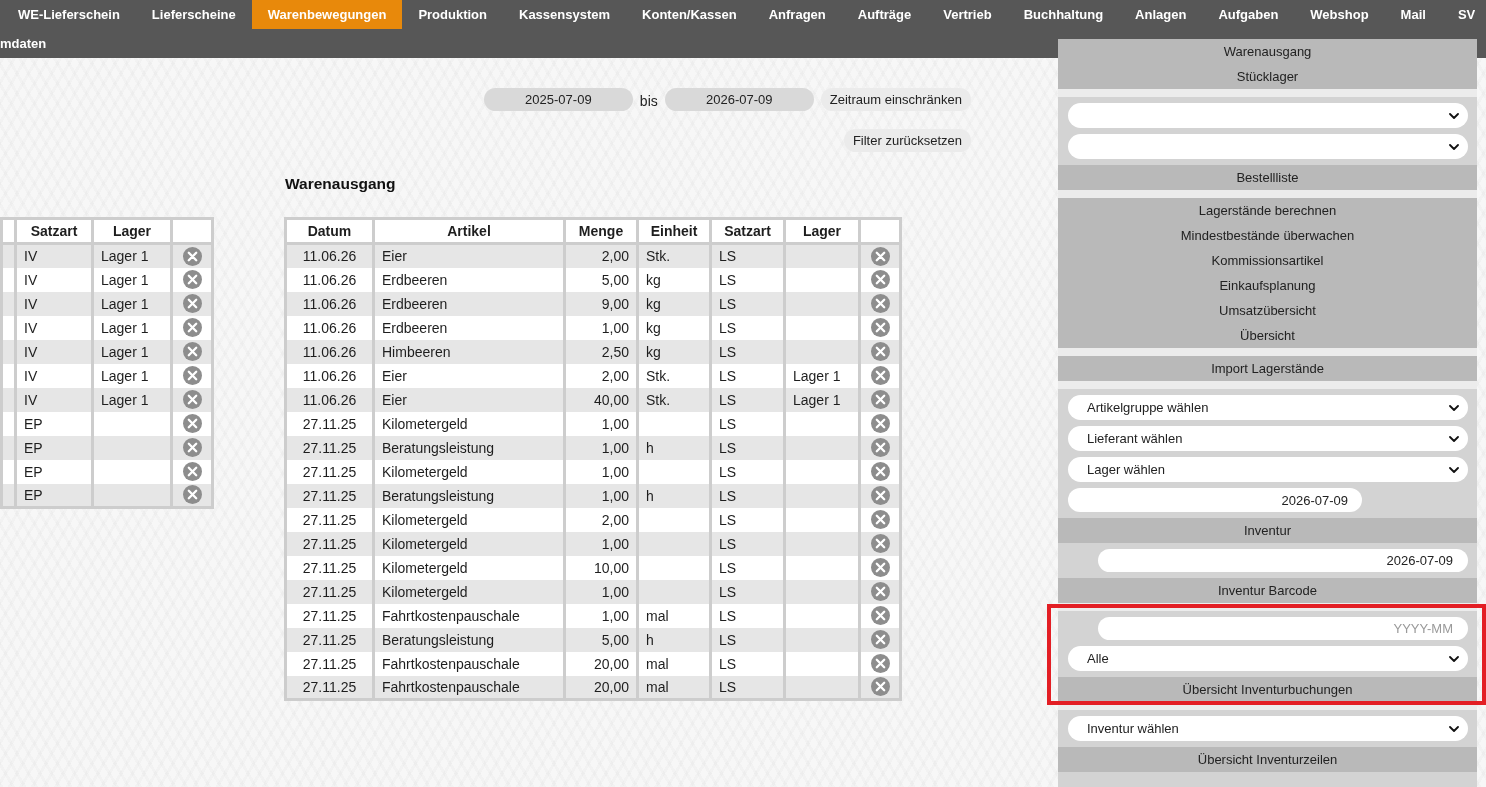 The height and width of the screenshot is (787, 1486). I want to click on select-field: Artikelgruppe wählen, so click(1268, 407).